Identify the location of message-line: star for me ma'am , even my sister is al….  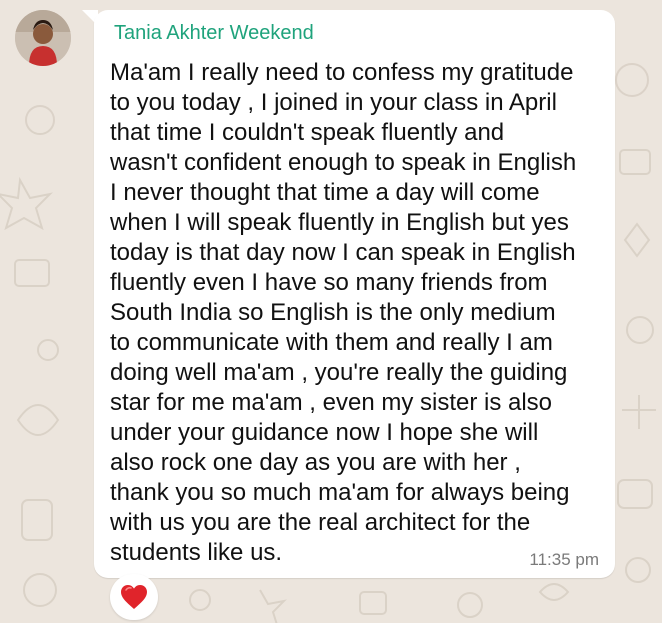
(331, 402).